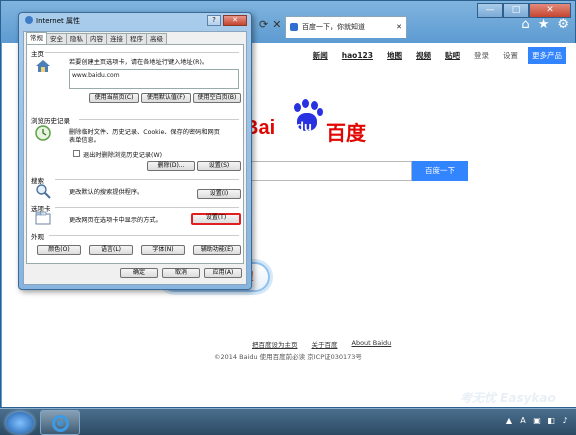 The image size is (576, 435). Describe the element at coordinates (43, 191) in the screenshot. I see `search-magnifier-icon` at that location.